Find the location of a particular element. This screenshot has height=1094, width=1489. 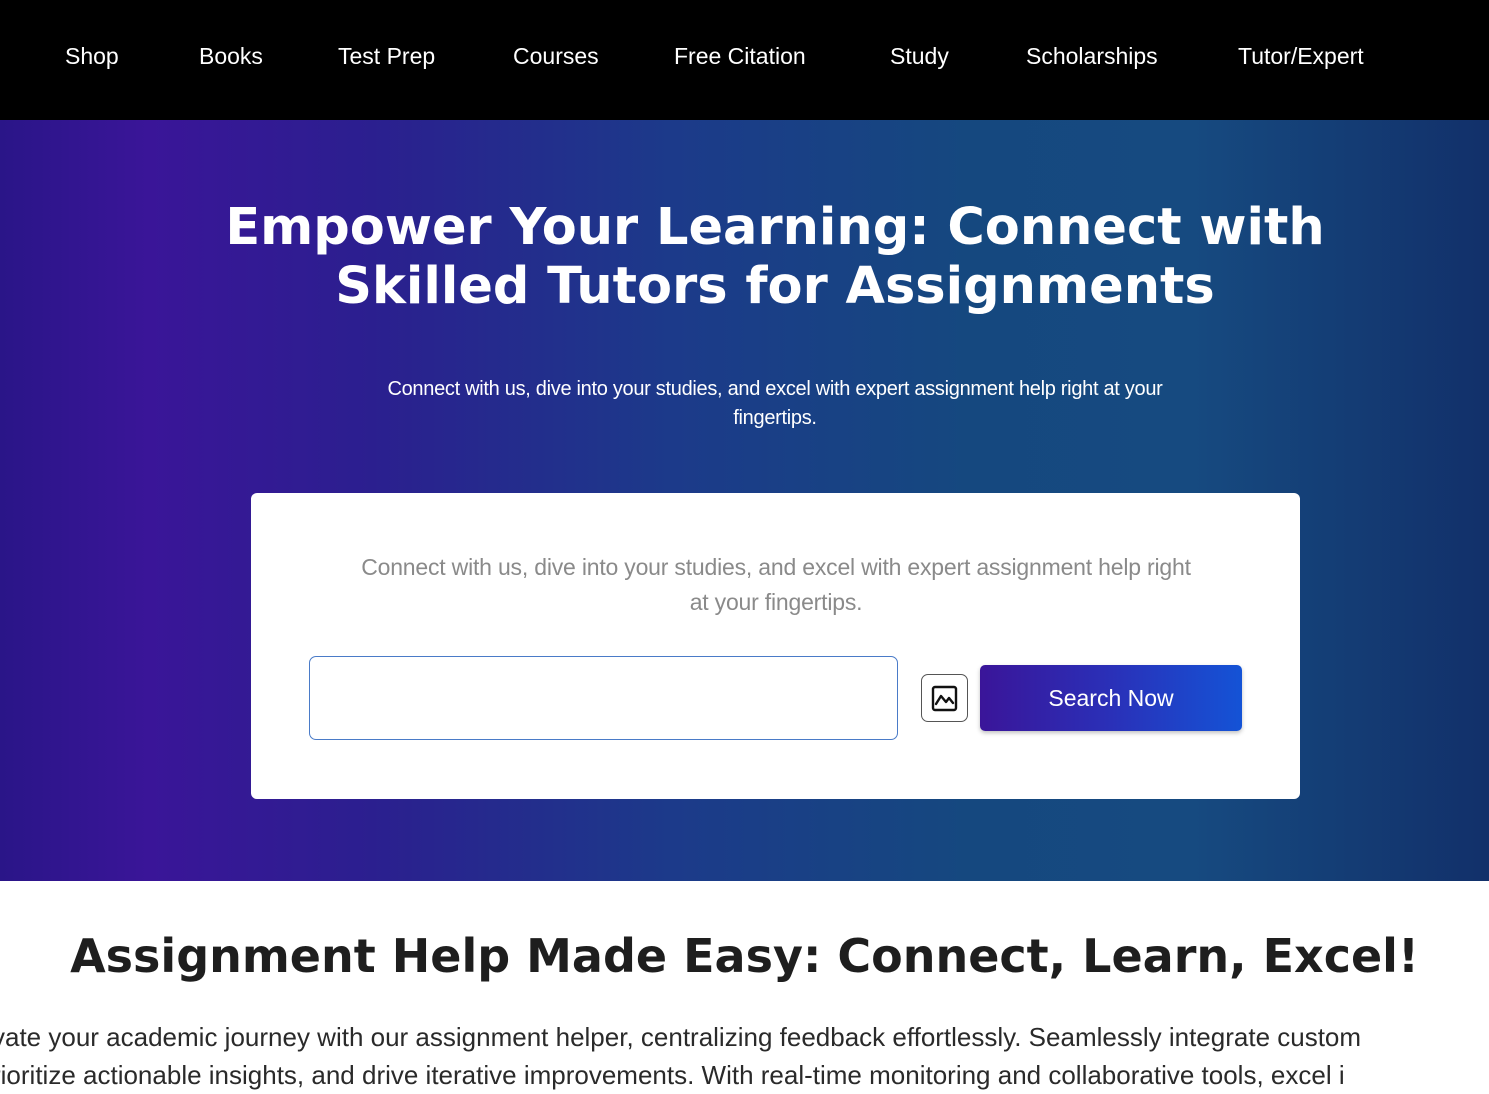

nav-item-tutor-expert: Tutor/Expert is located at coordinates (1301, 56).